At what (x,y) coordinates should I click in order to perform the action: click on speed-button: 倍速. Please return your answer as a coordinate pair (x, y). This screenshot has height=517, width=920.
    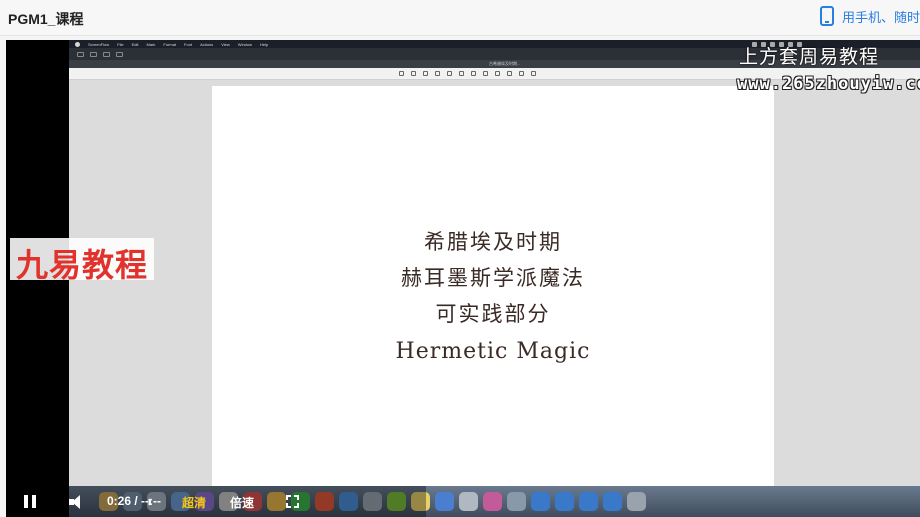
    Looking at the image, I should click on (242, 502).